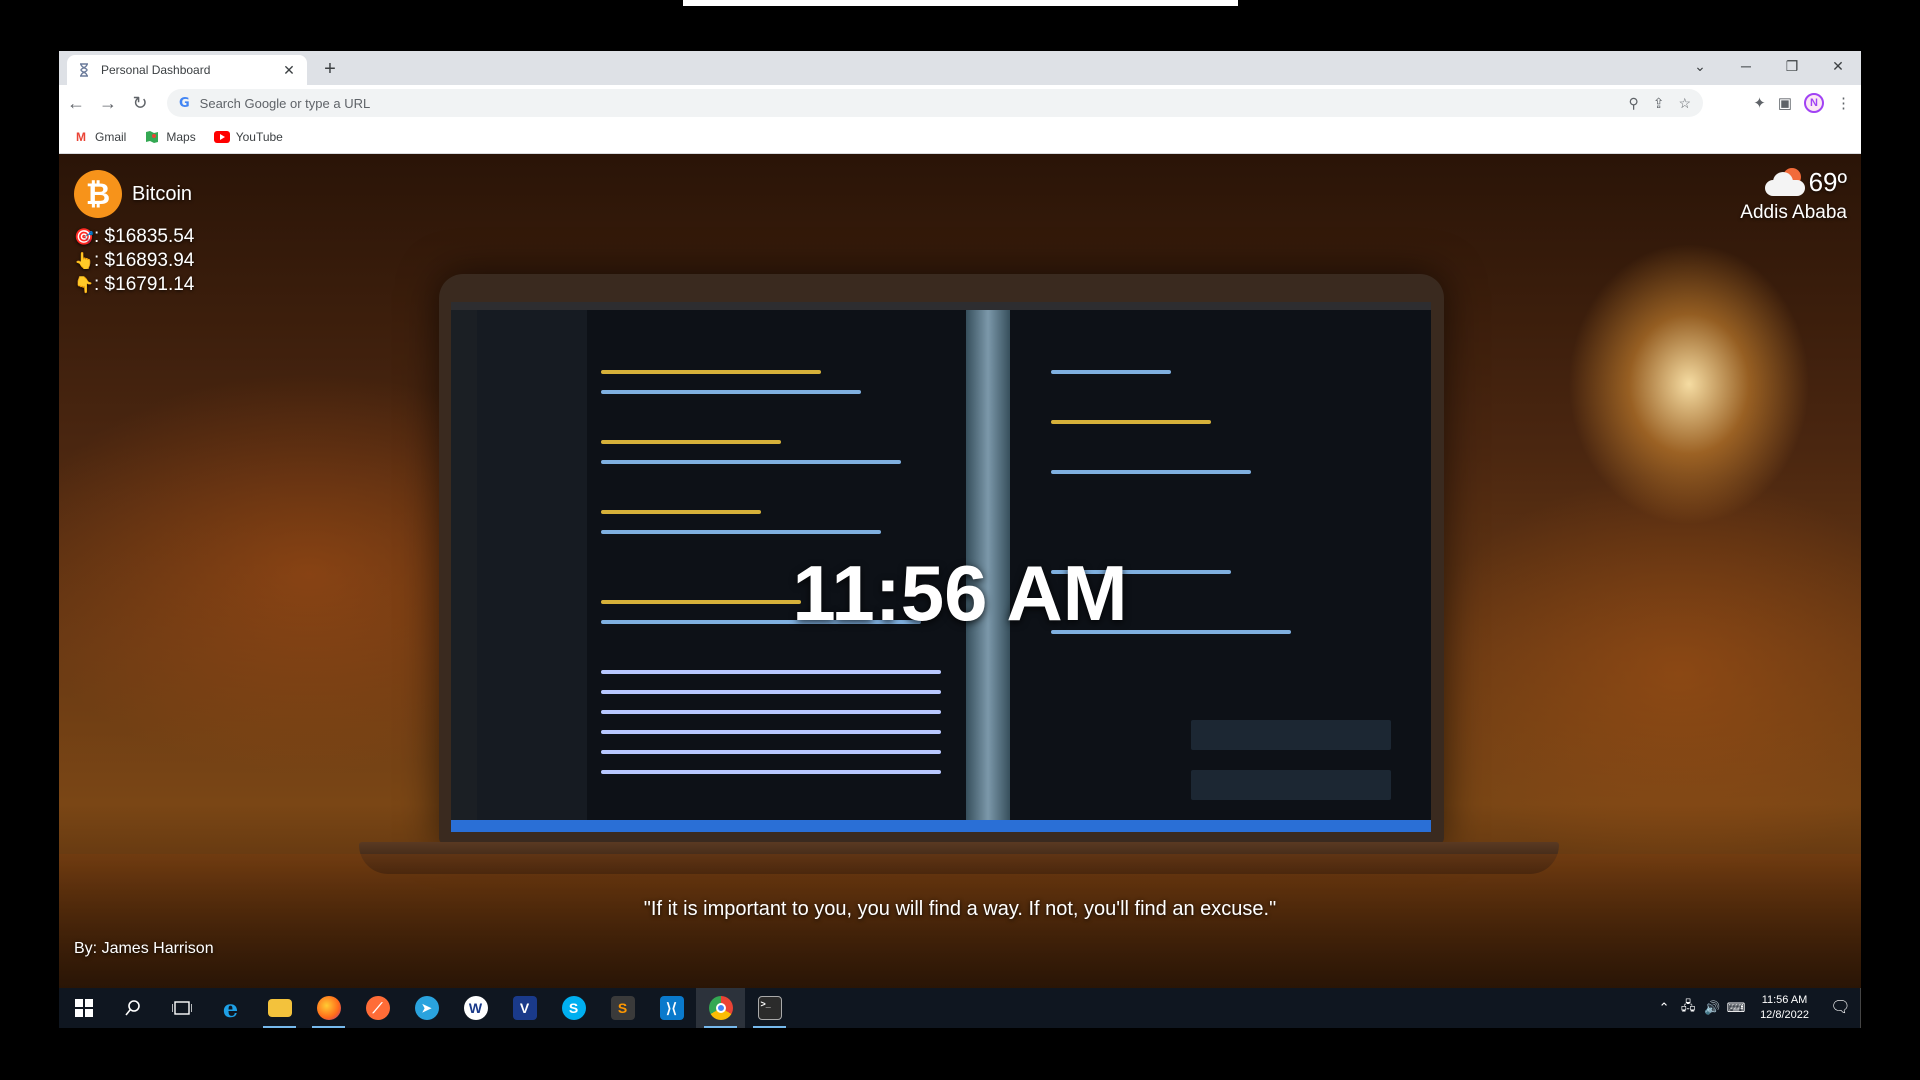 Image resolution: width=1920 pixels, height=1080 pixels. I want to click on telegram-icon: ➤, so click(426, 1008).